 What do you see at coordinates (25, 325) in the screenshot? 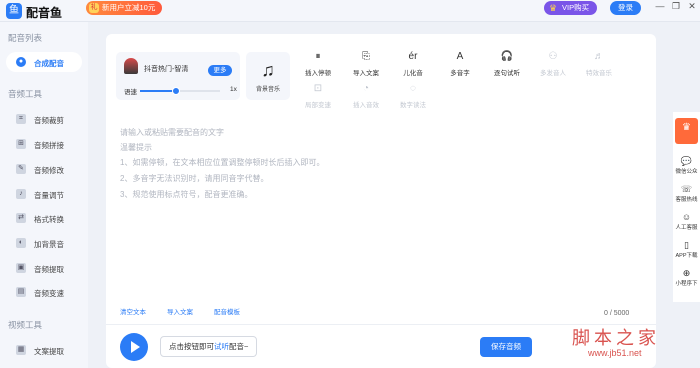
I see `sidebar-section-title: 视频工具` at bounding box center [25, 325].